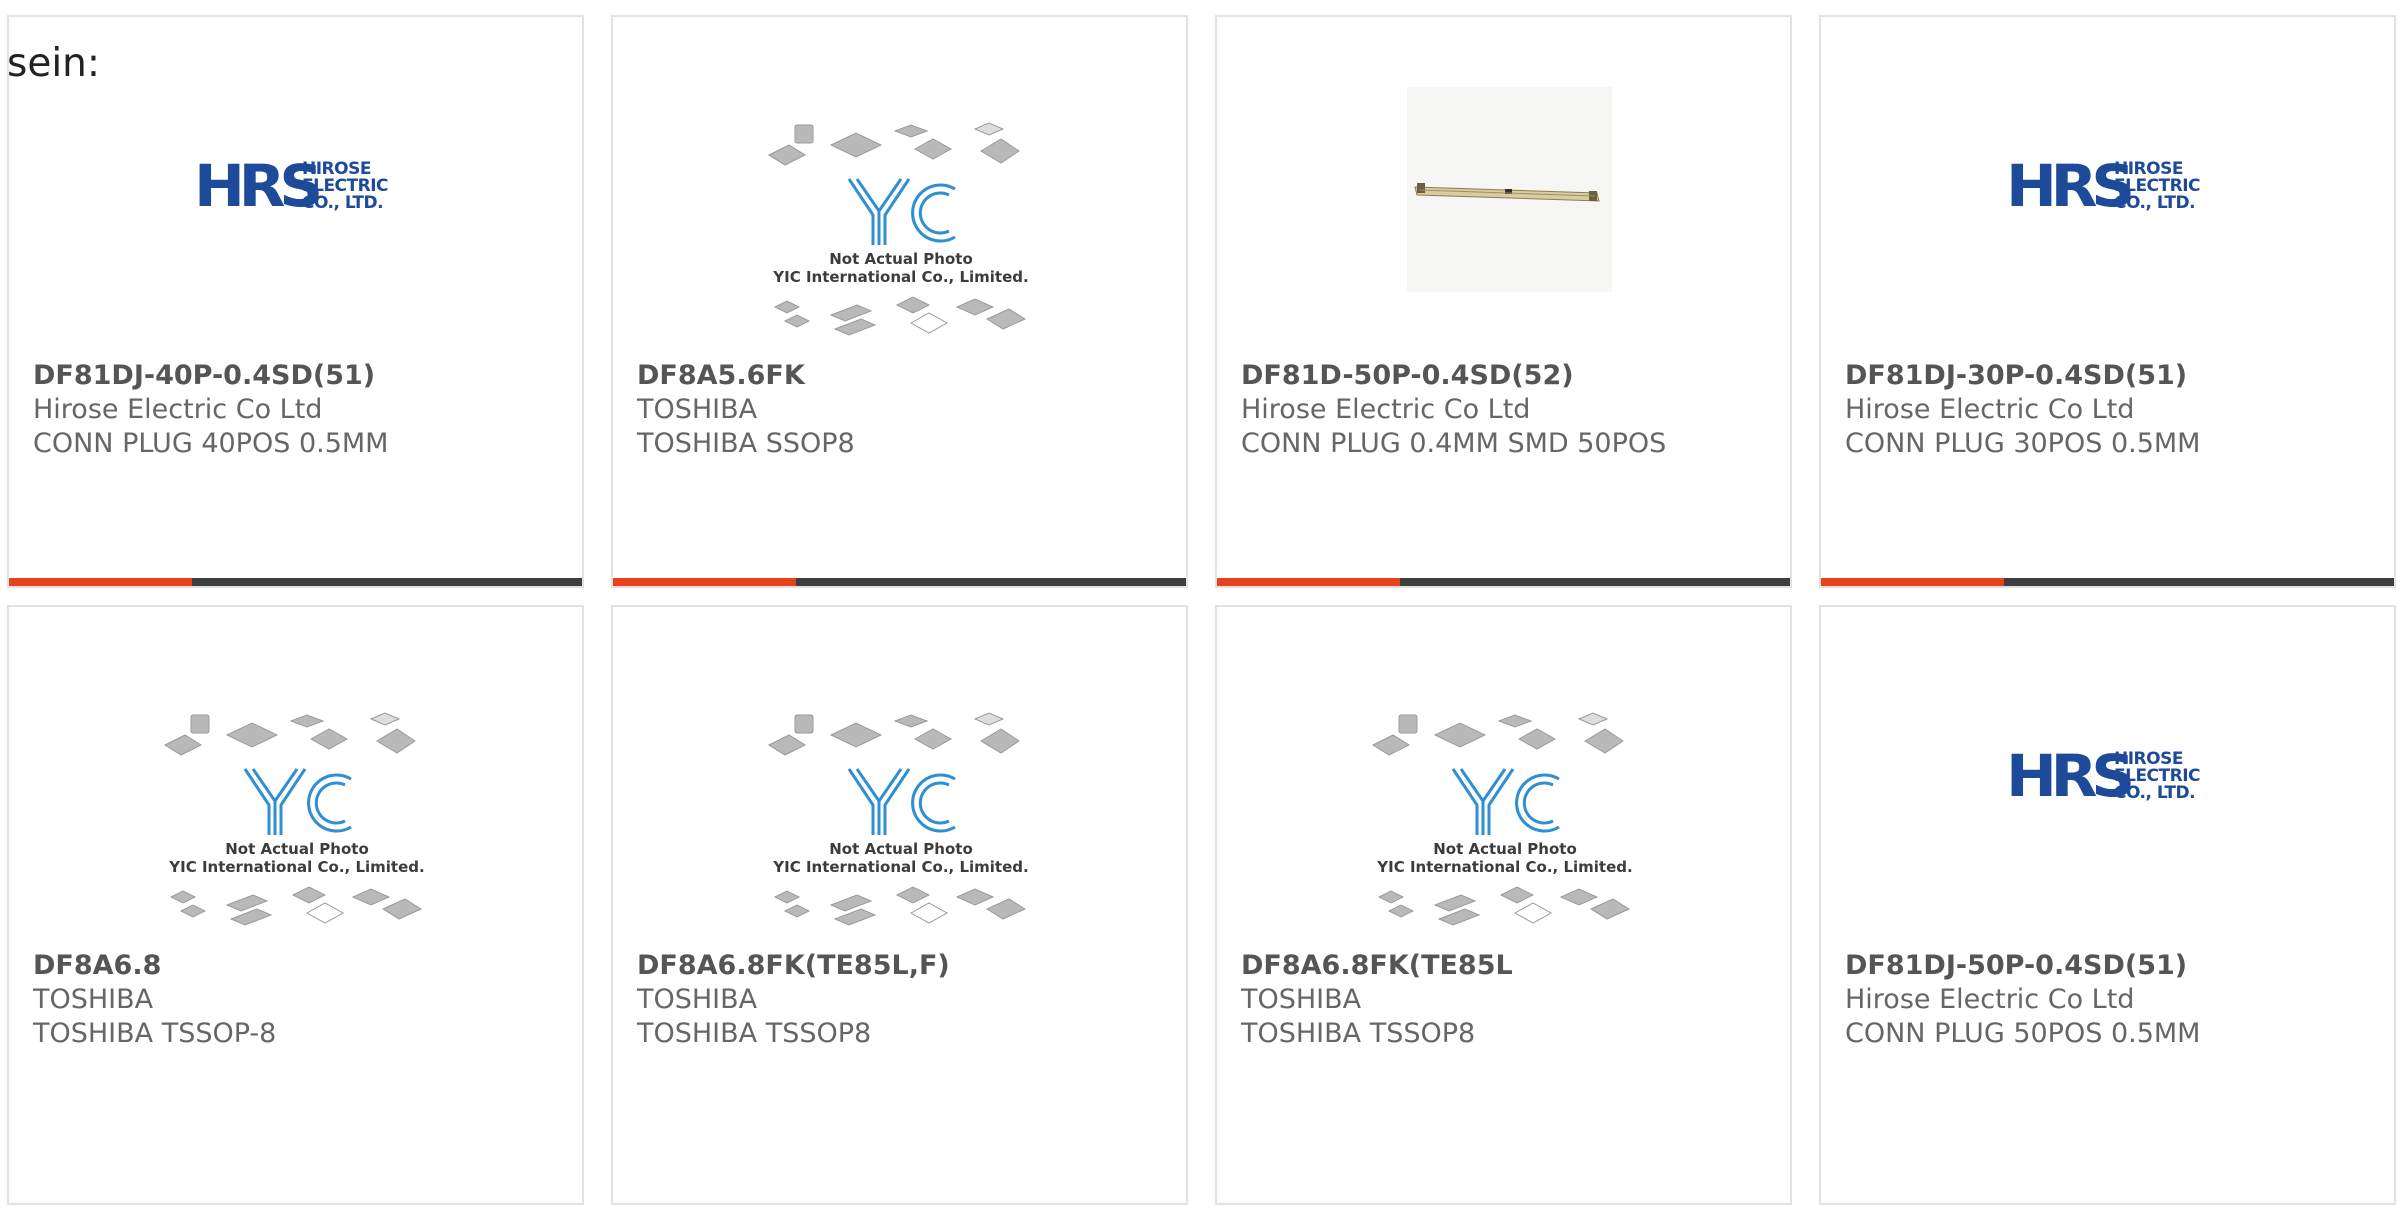 The height and width of the screenshot is (1205, 2400). I want to click on product-image, so click(1503, 187).